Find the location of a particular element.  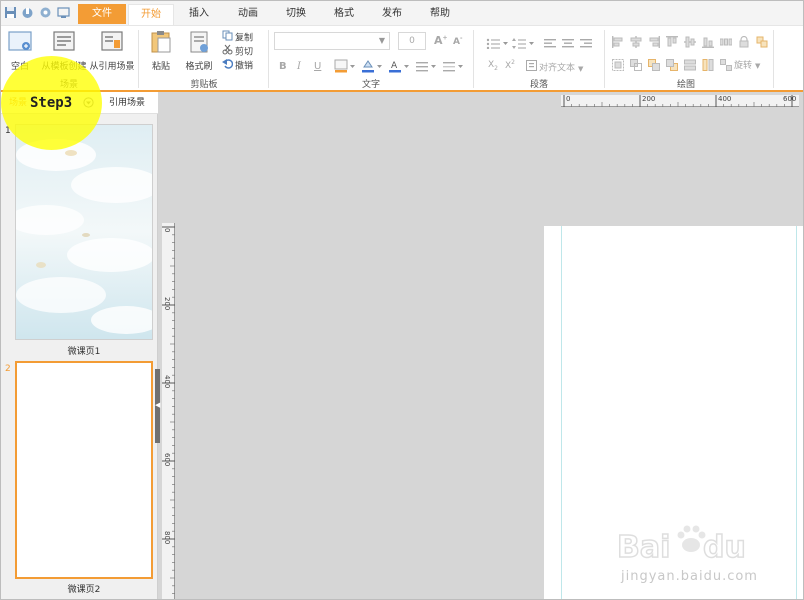

align-objects-right-icon is located at coordinates (654, 43).